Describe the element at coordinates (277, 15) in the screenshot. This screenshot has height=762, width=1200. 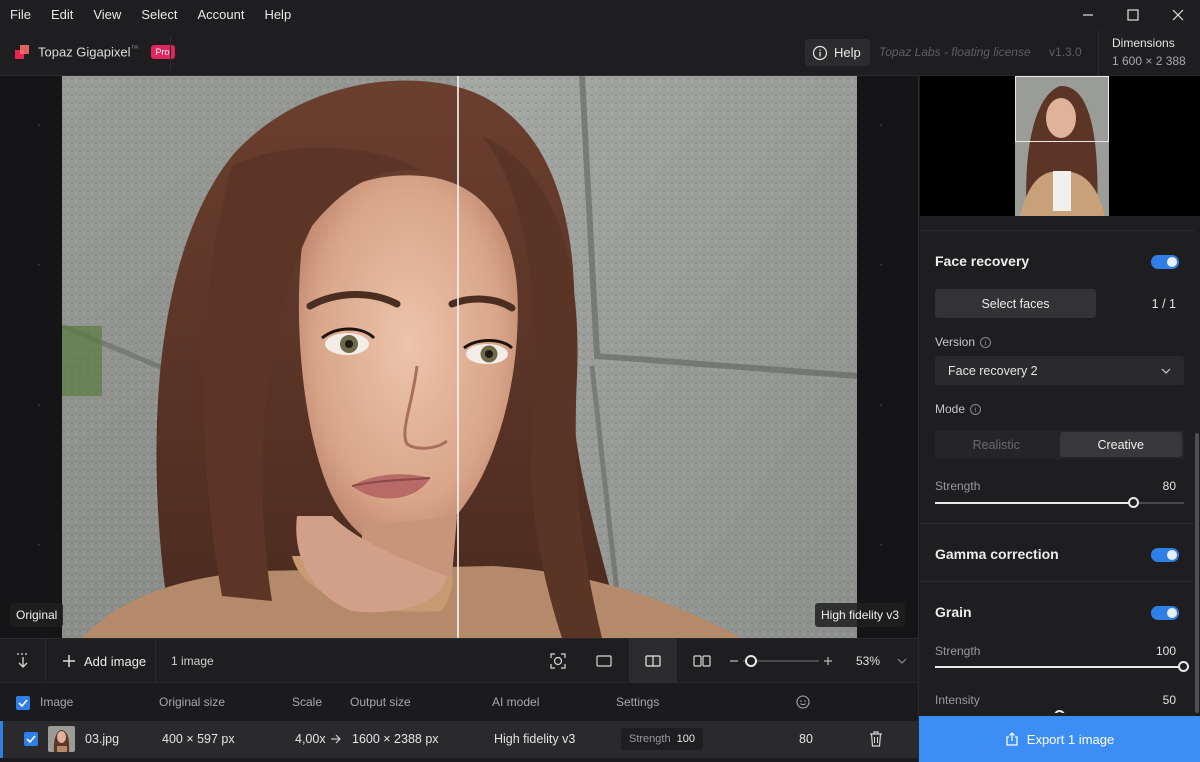
I see `menu-help: Help` at that location.